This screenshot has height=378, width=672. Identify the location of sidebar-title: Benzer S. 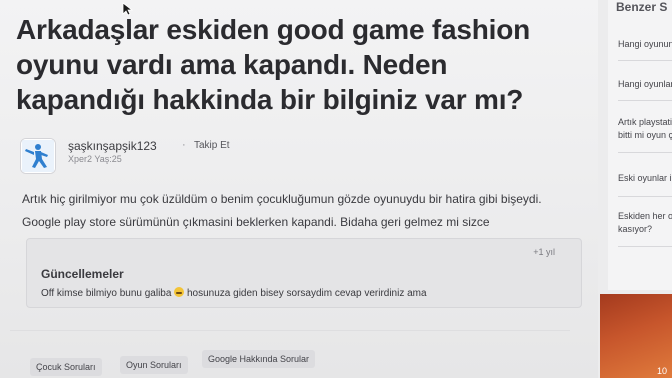
(642, 7).